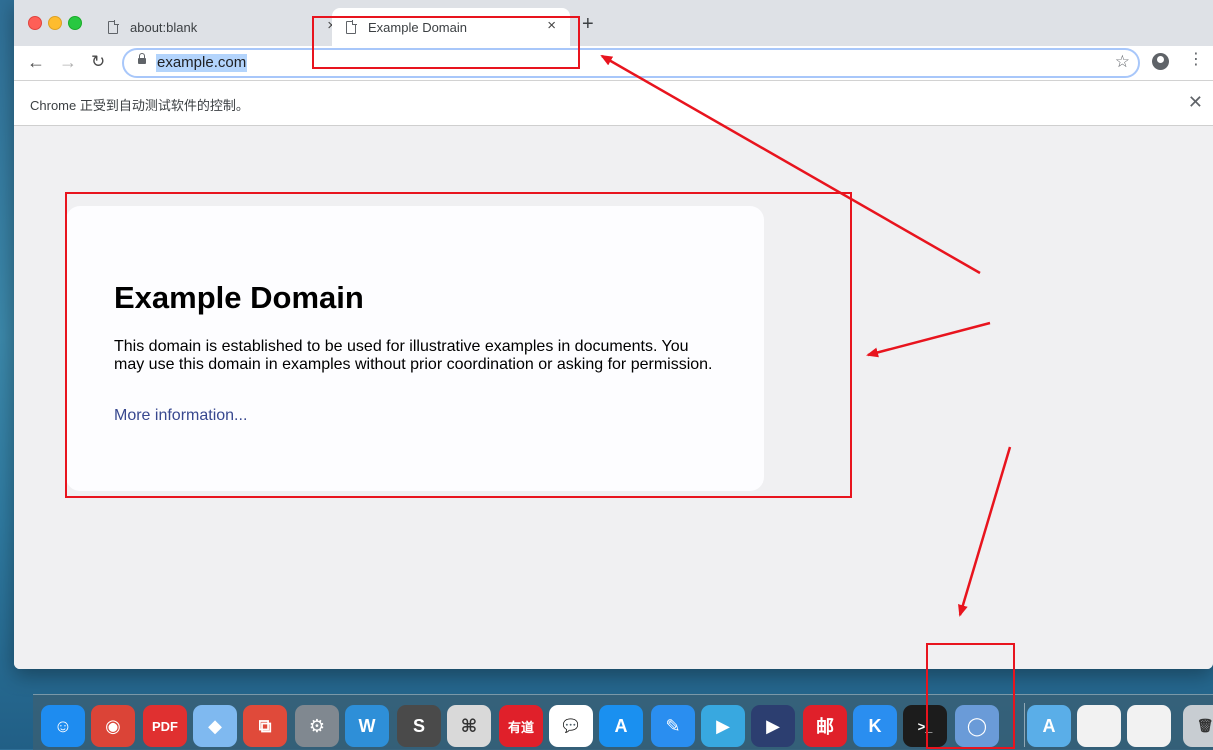  I want to click on dock-pdf-app-icon: PDF, so click(165, 726).